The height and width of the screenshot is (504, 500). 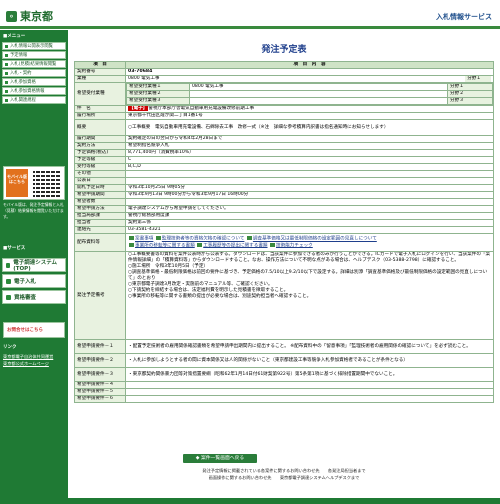 What do you see at coordinates (470, 87) in the screenshot?
I see `desired-sub: 分野１` at bounding box center [470, 87].